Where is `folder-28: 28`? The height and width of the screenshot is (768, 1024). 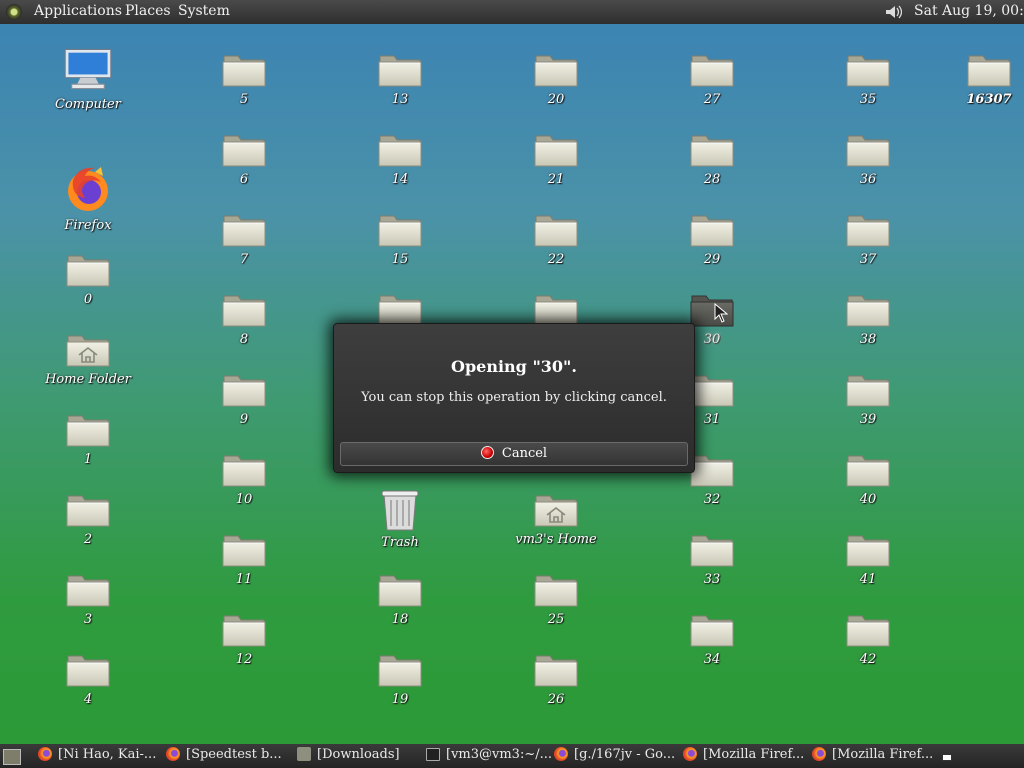 folder-28: 28 is located at coordinates (712, 158).